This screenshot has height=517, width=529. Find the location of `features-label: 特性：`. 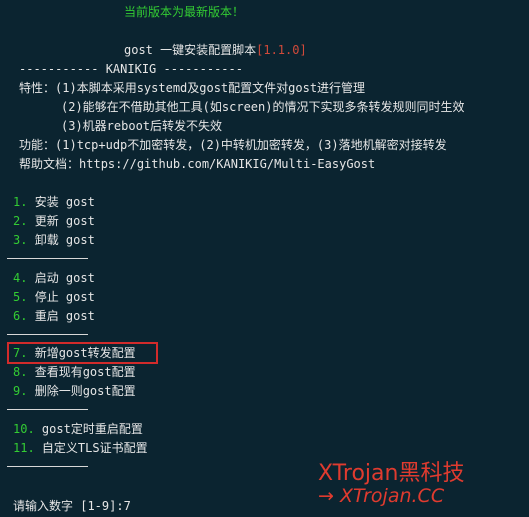

features-label: 特性： is located at coordinates (37, 88).